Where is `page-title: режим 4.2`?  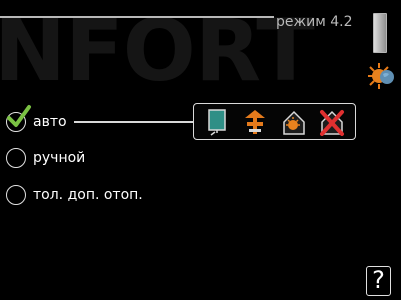
page-title: режим 4.2 is located at coordinates (314, 22).